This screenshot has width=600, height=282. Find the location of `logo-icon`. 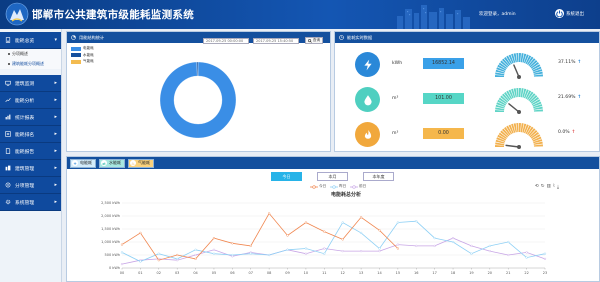

logo-icon is located at coordinates (17, 14).